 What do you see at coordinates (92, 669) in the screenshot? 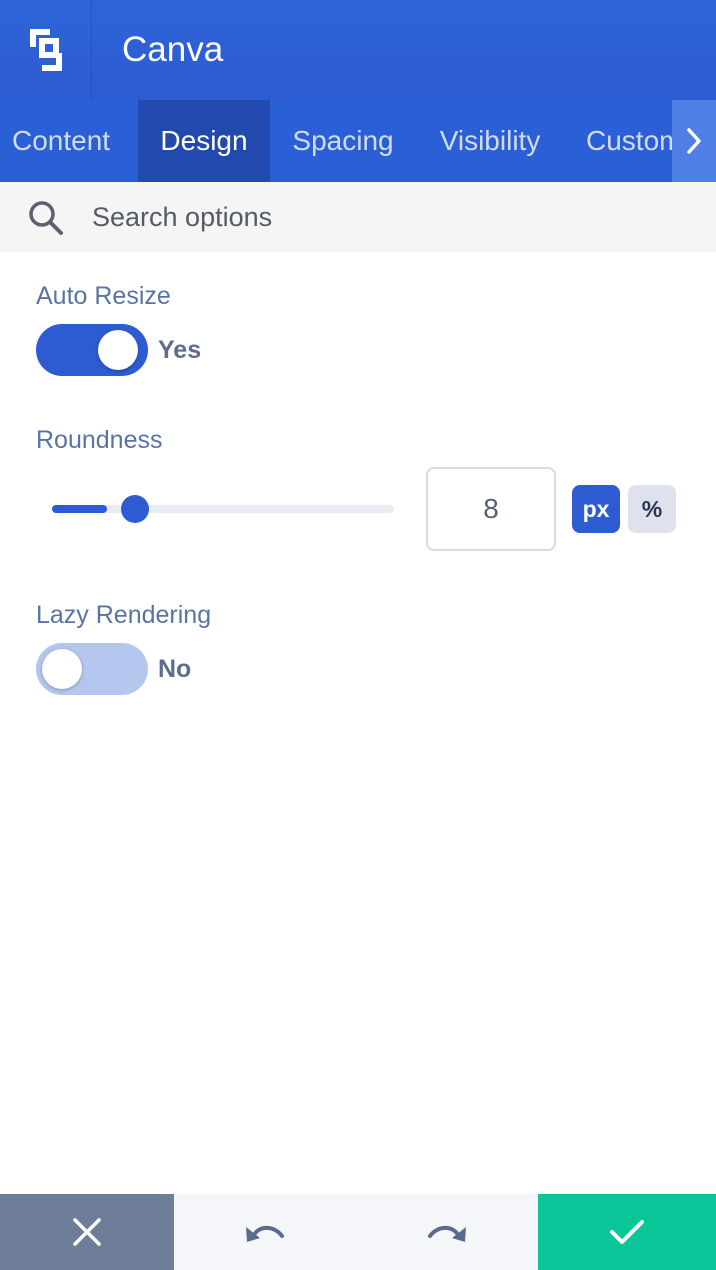
I see `lazy-rendering-toggle` at bounding box center [92, 669].